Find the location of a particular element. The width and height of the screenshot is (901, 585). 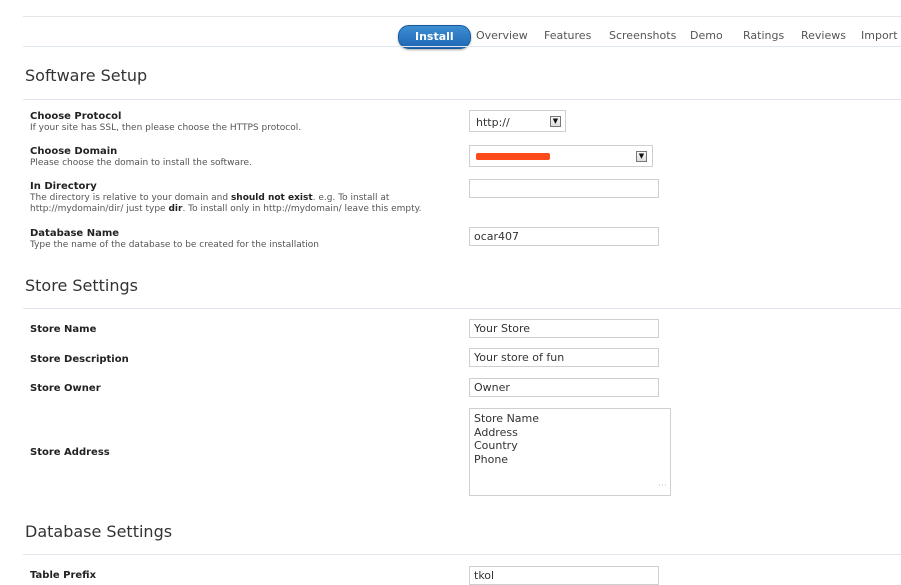

directory-input is located at coordinates (564, 188).